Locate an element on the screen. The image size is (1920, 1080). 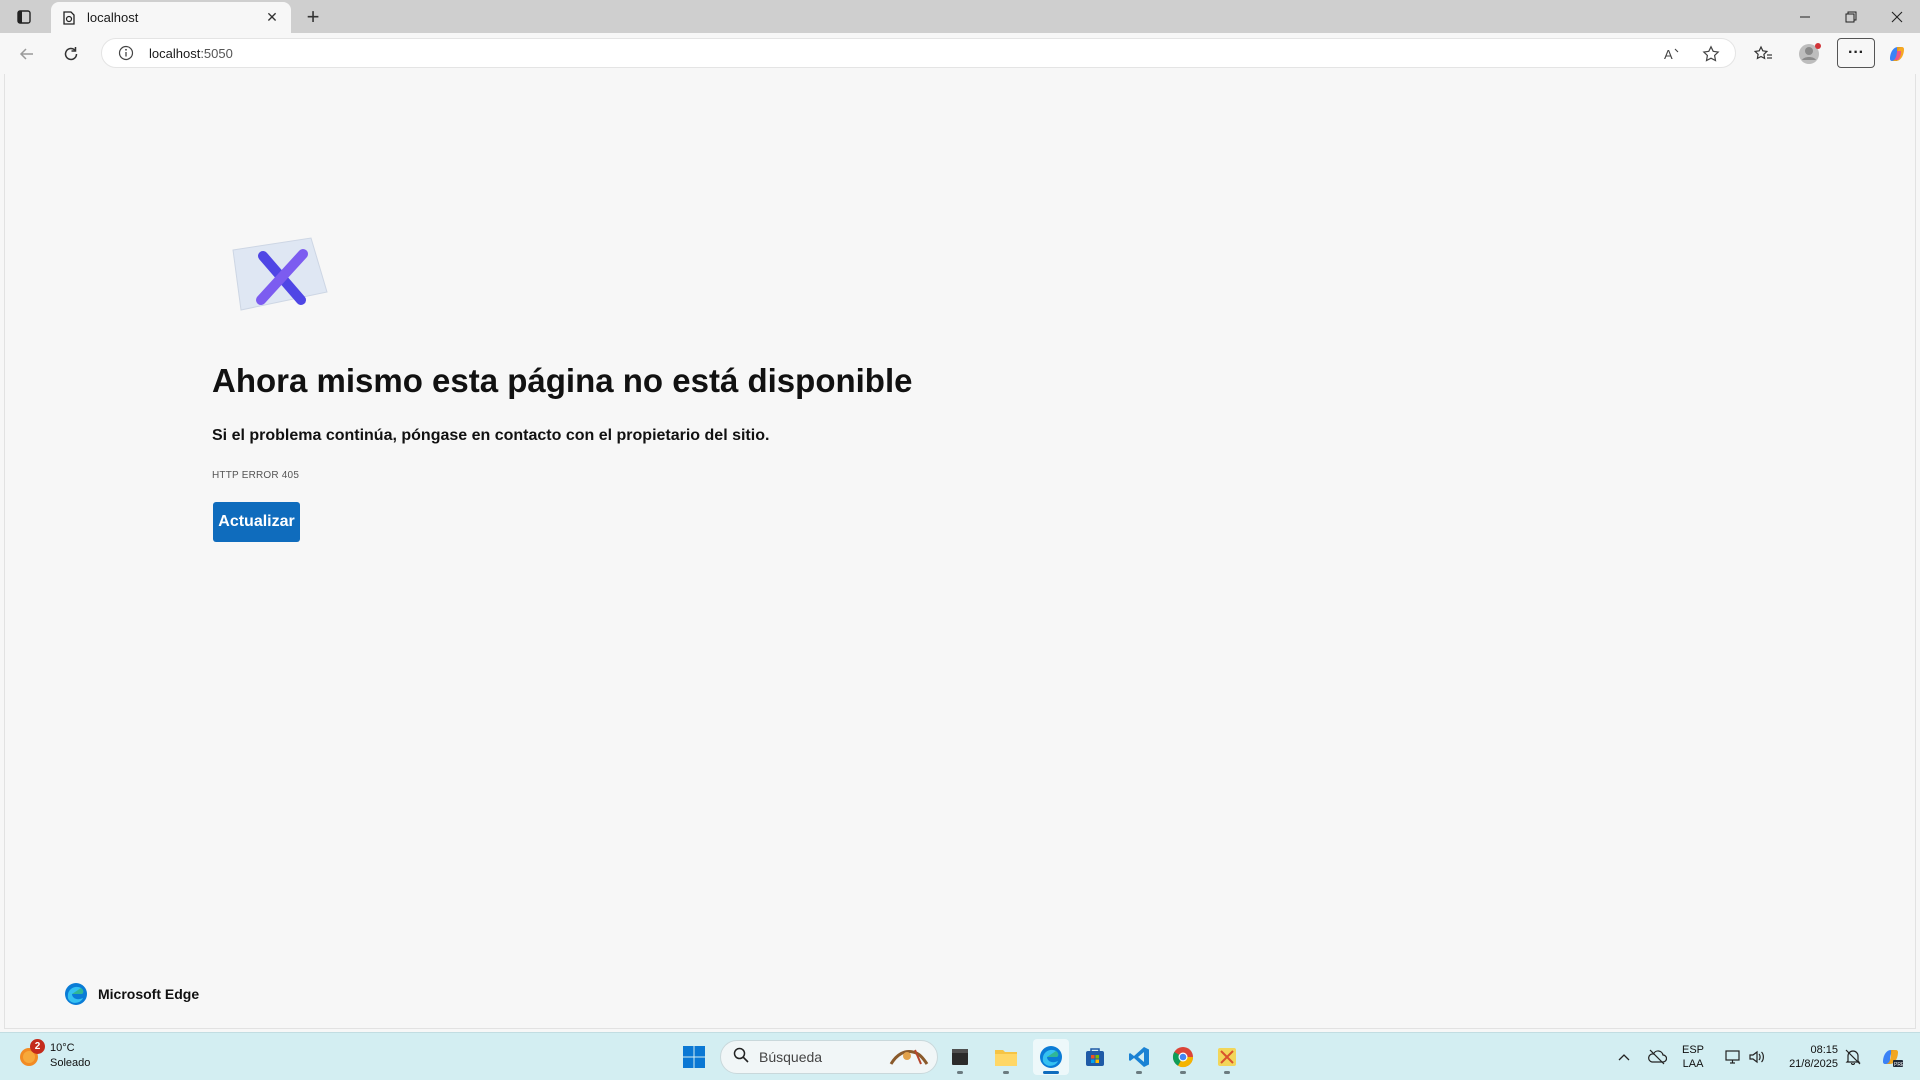
volume-icon is located at coordinates (1757, 1056).